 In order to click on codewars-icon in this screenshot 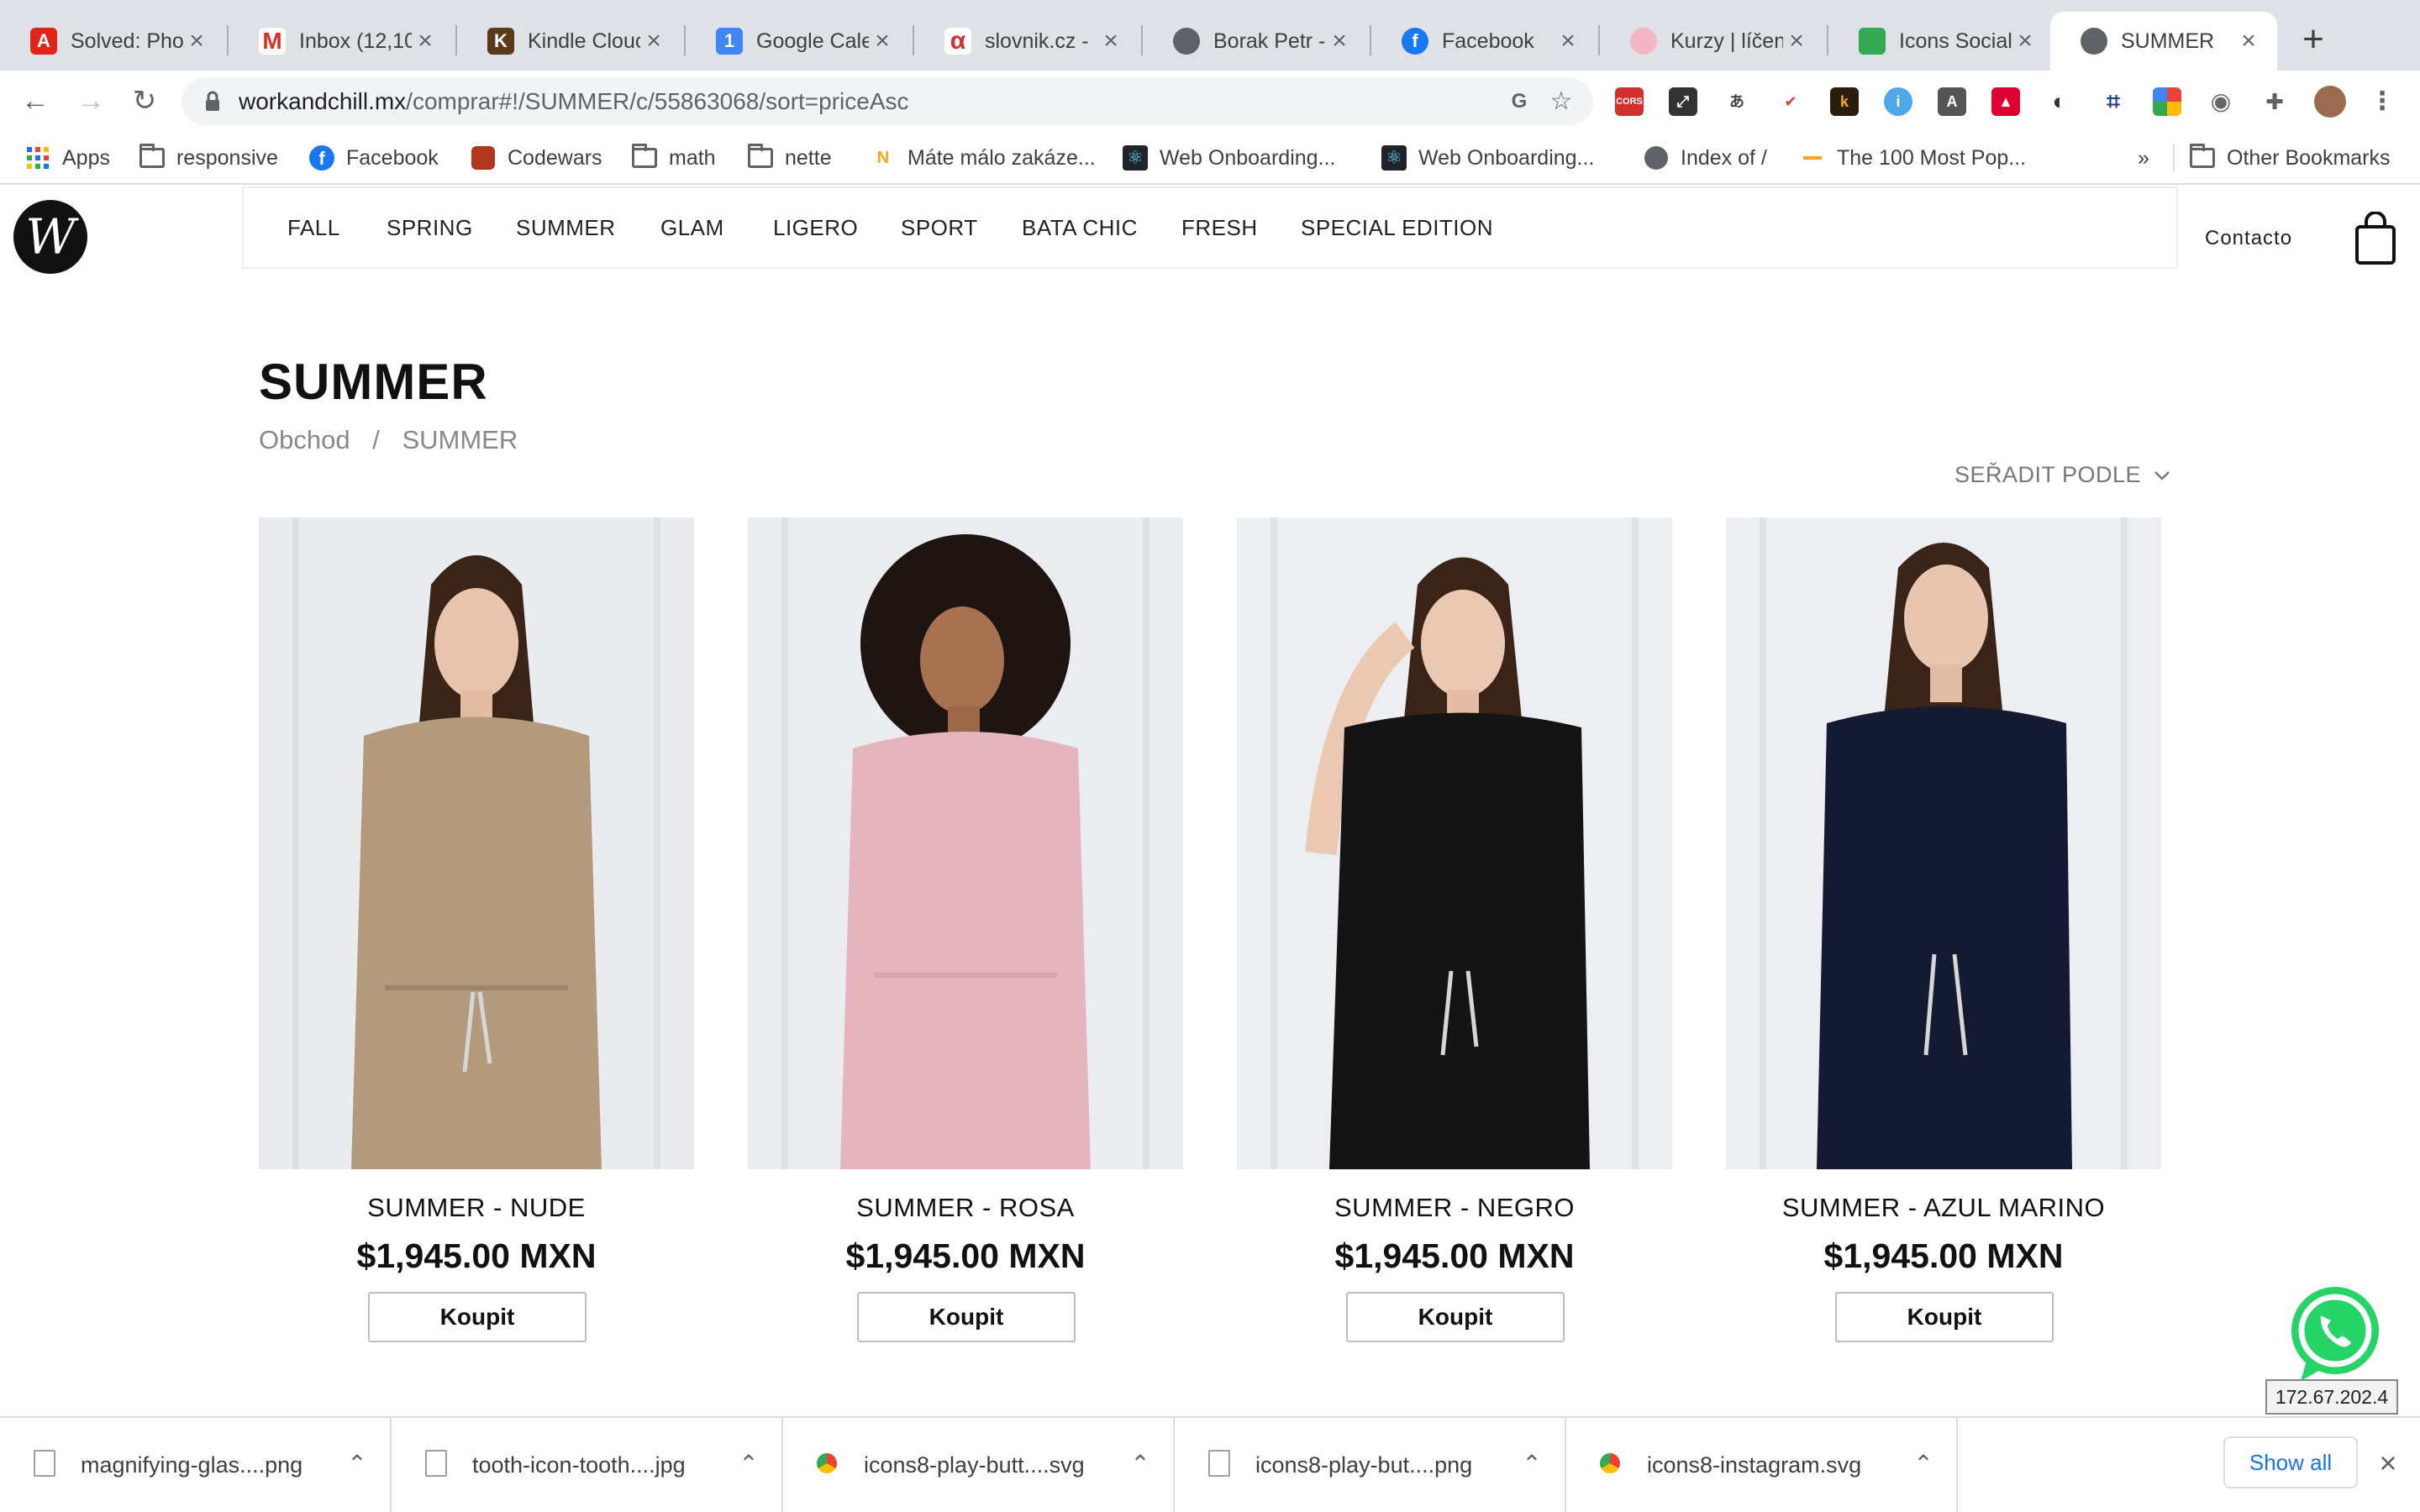, I will do `click(483, 158)`.